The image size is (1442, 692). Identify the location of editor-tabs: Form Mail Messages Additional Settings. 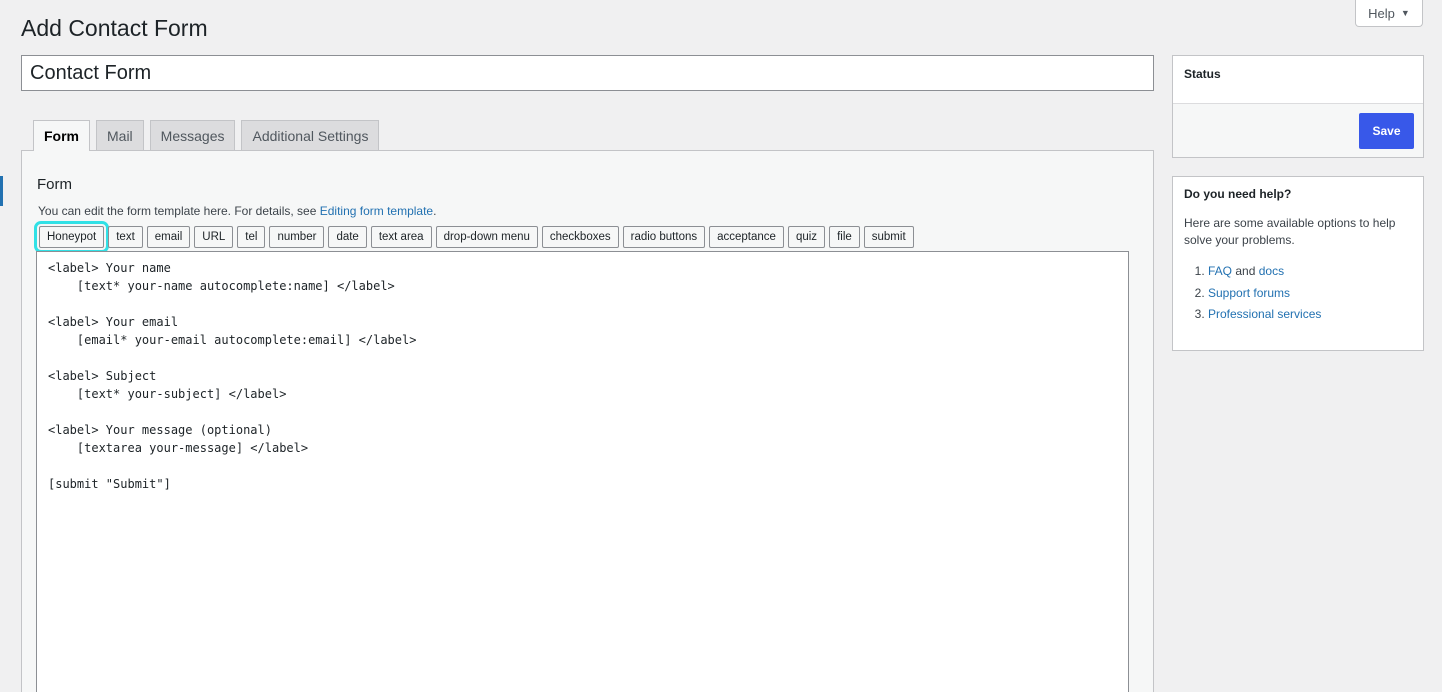
(206, 135).